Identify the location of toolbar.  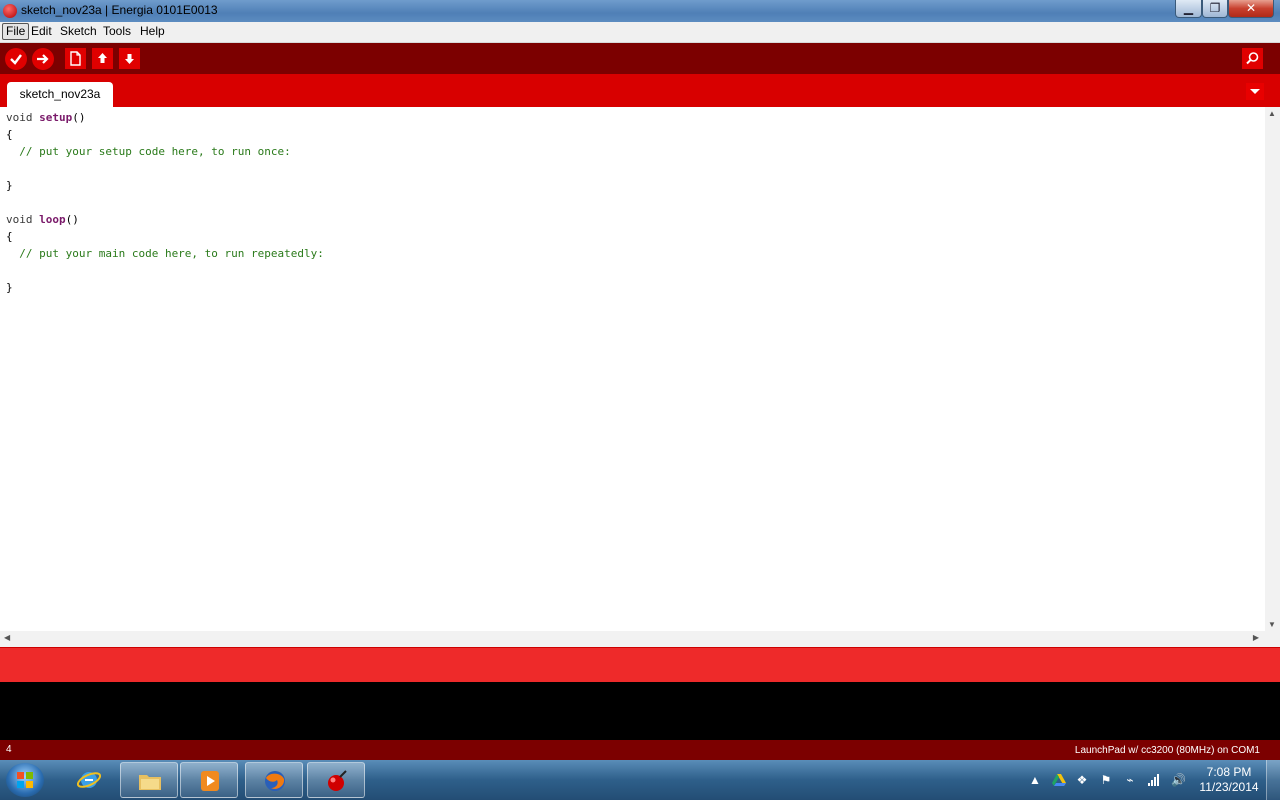
(640, 58).